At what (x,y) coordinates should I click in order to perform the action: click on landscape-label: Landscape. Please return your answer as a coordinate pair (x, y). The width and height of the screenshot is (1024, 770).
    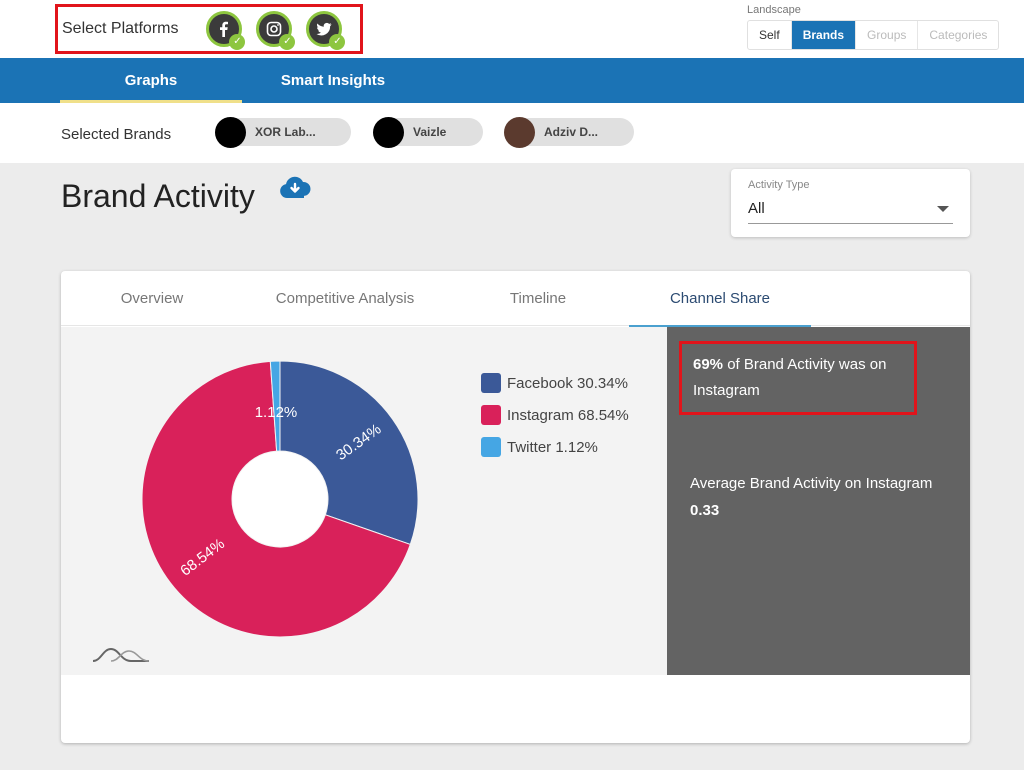
    Looking at the image, I should click on (774, 10).